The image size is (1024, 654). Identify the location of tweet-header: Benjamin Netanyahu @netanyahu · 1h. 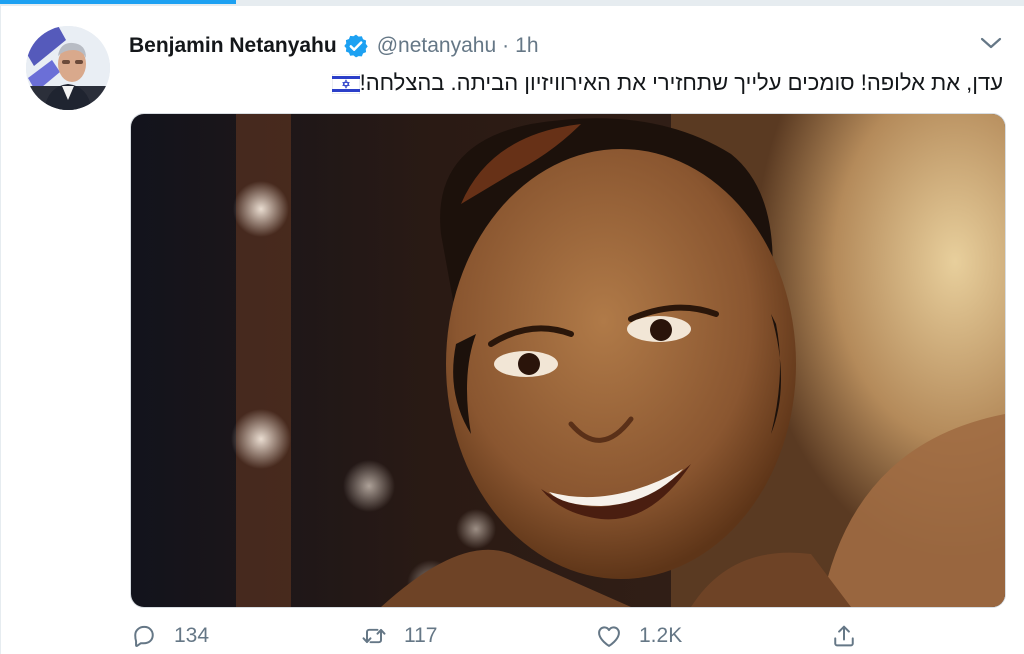
(334, 46).